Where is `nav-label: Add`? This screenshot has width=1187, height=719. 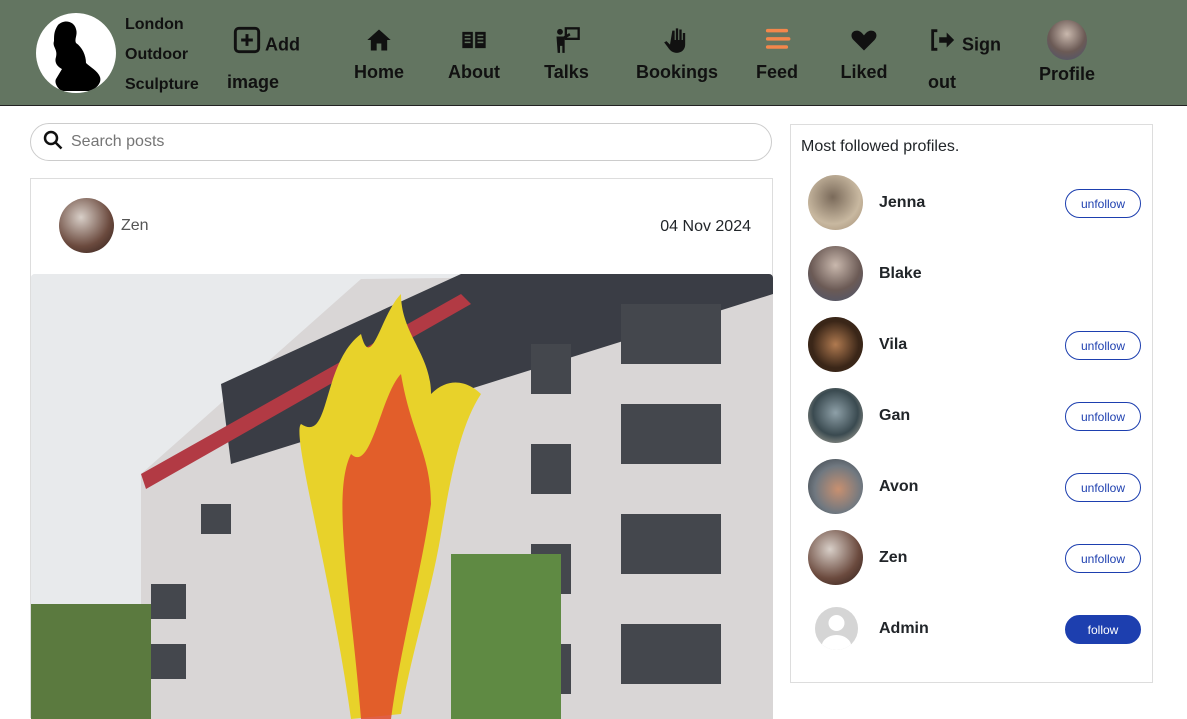 nav-label: Add is located at coordinates (282, 44).